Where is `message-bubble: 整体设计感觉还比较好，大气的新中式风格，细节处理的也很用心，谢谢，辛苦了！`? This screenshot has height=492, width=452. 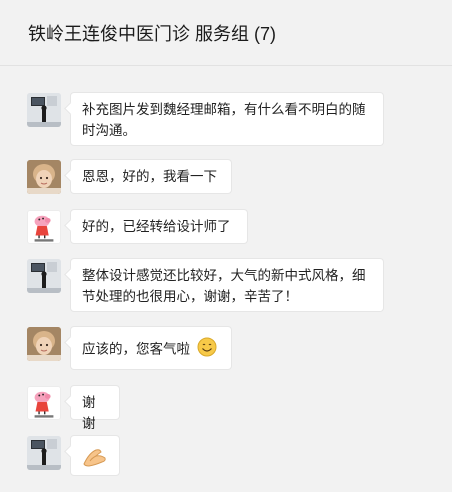
message-bubble: 整体设计感觉还比较好，大气的新中式风格，细节处理的也很用心，谢谢，辛苦了！ is located at coordinates (227, 285).